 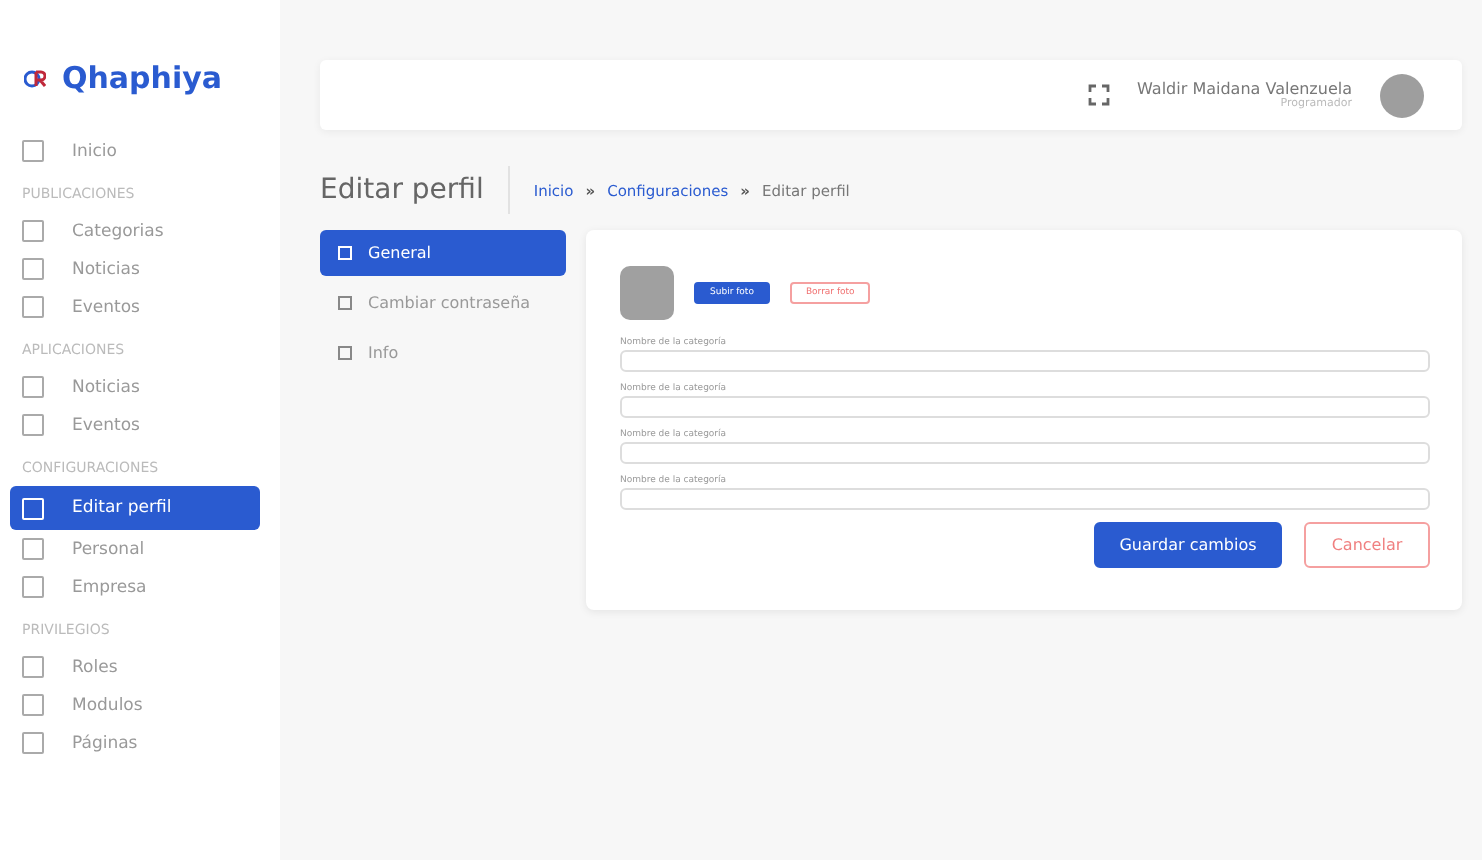 I want to click on logo-icon, so click(x=35, y=78).